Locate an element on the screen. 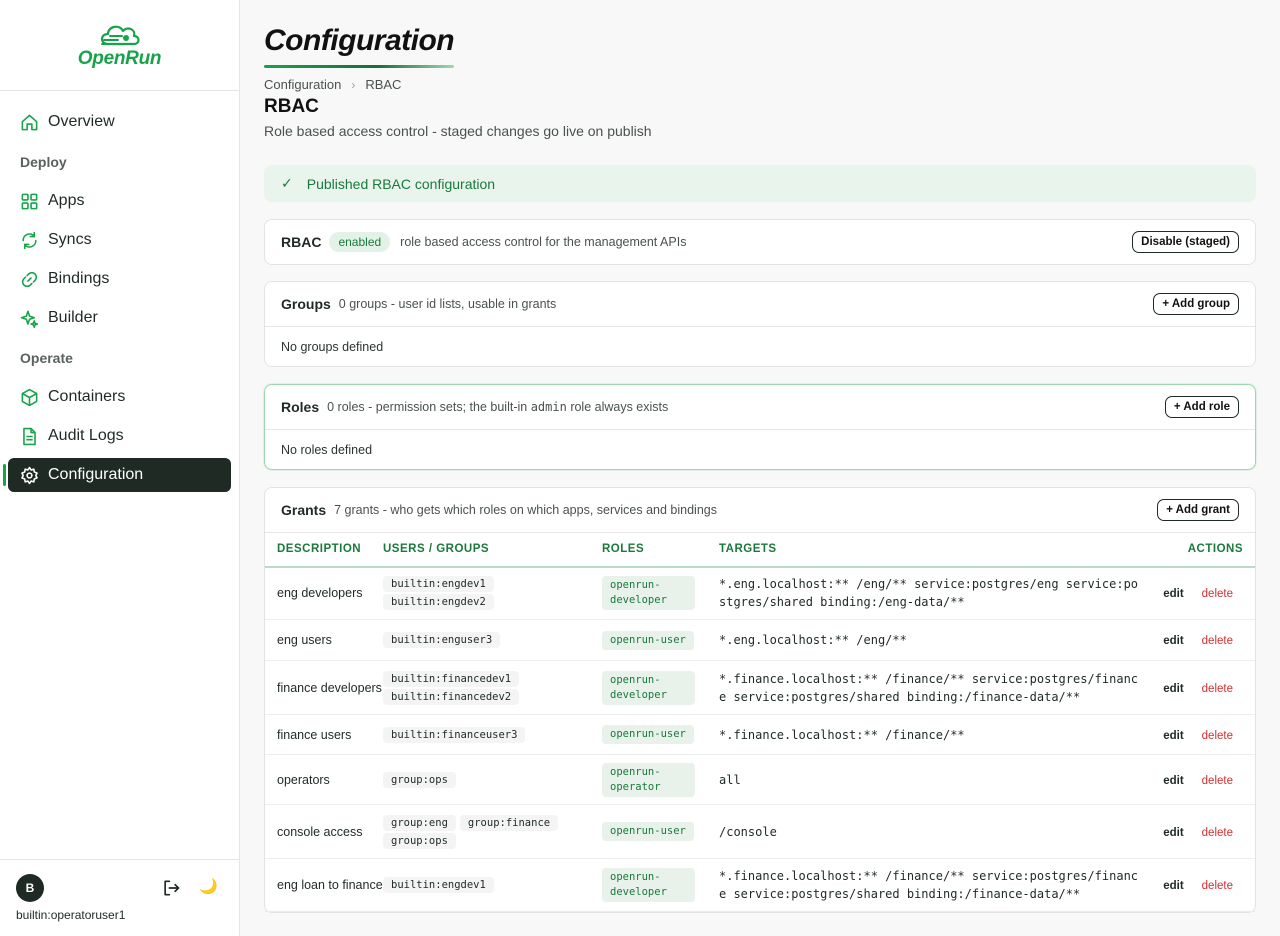  col-users-groups: USERS / GROUPS is located at coordinates (492, 550).